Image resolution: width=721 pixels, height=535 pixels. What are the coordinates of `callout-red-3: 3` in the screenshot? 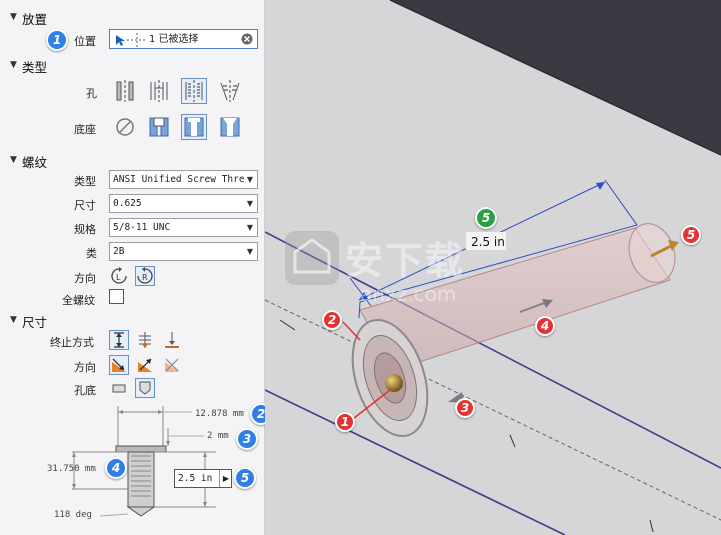 It's located at (465, 408).